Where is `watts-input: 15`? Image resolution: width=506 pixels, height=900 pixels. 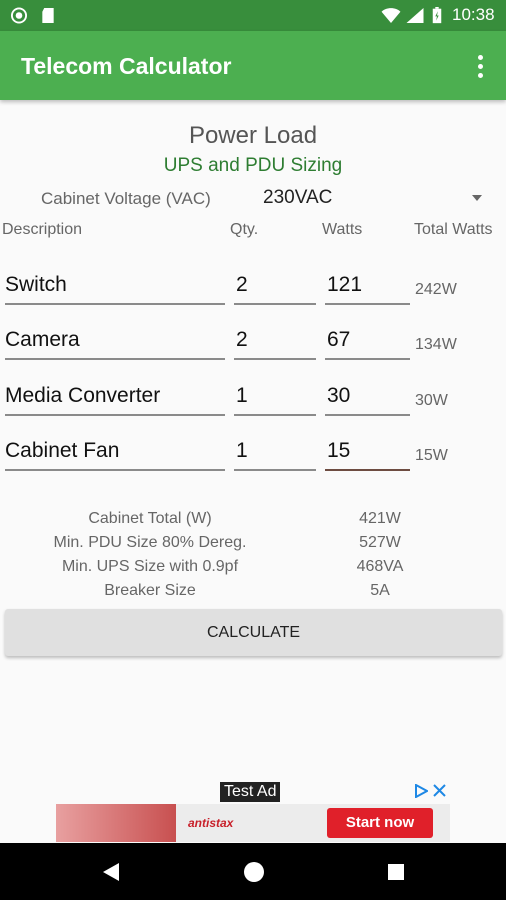 watts-input: 15 is located at coordinates (368, 455).